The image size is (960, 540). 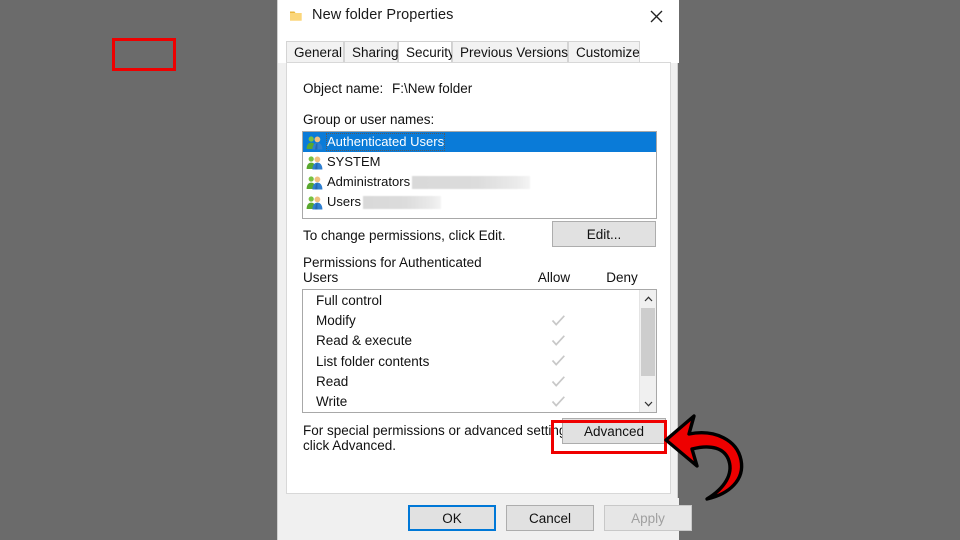 What do you see at coordinates (343, 88) in the screenshot?
I see `object-name-label: Object name:` at bounding box center [343, 88].